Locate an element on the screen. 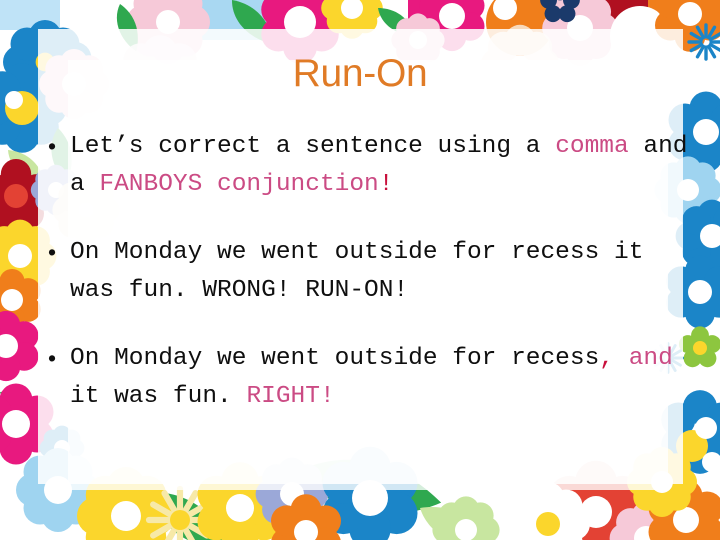  text-run: Let’s correct a sentence using a is located at coordinates (313, 146).